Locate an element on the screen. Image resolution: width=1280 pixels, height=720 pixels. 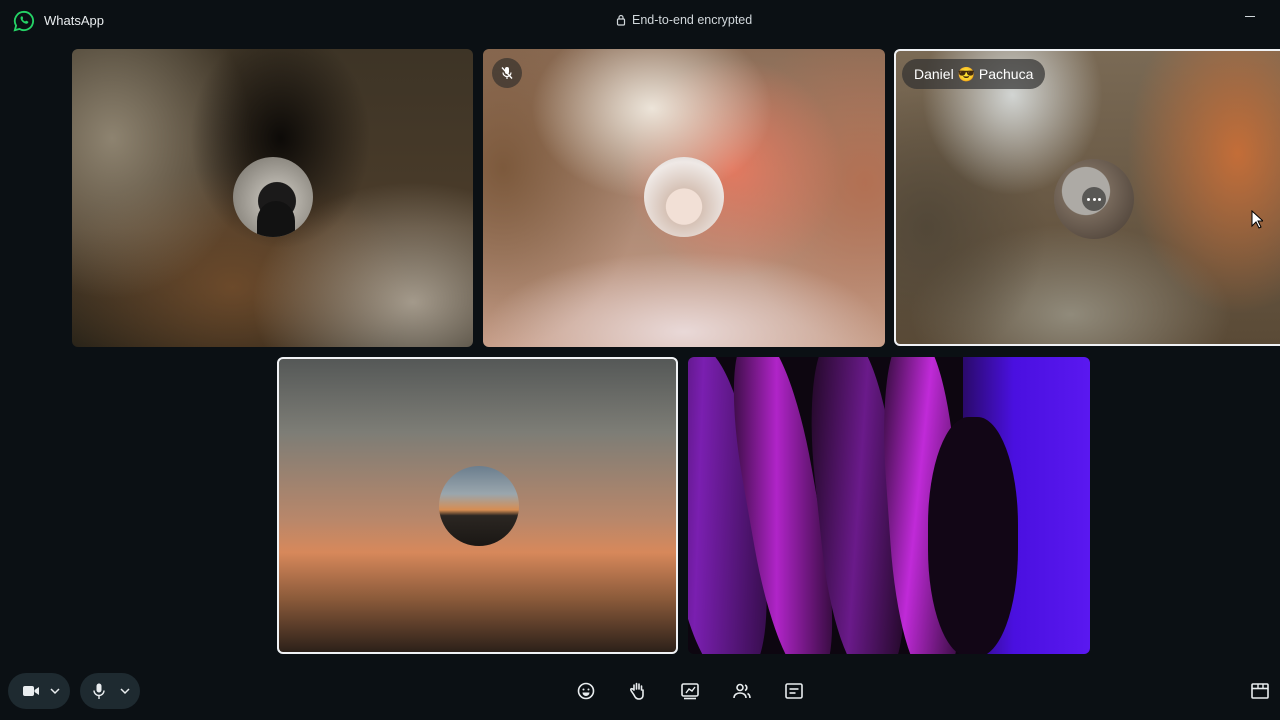
raise-hand-icon is located at coordinates (638, 691).